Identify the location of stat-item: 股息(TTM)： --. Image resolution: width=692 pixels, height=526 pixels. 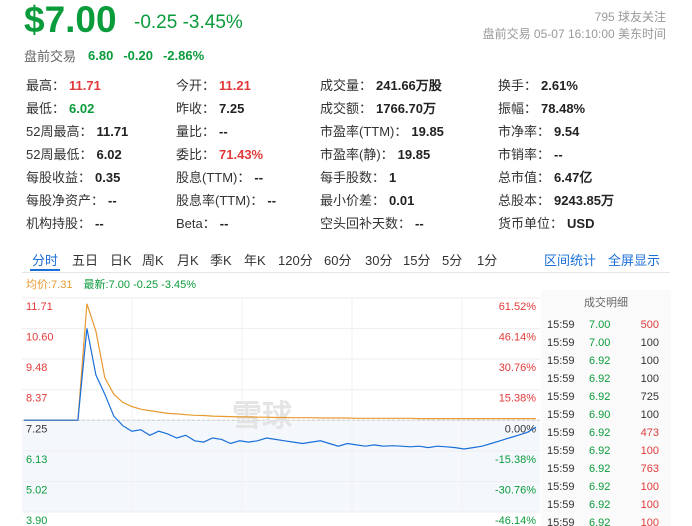
(219, 177).